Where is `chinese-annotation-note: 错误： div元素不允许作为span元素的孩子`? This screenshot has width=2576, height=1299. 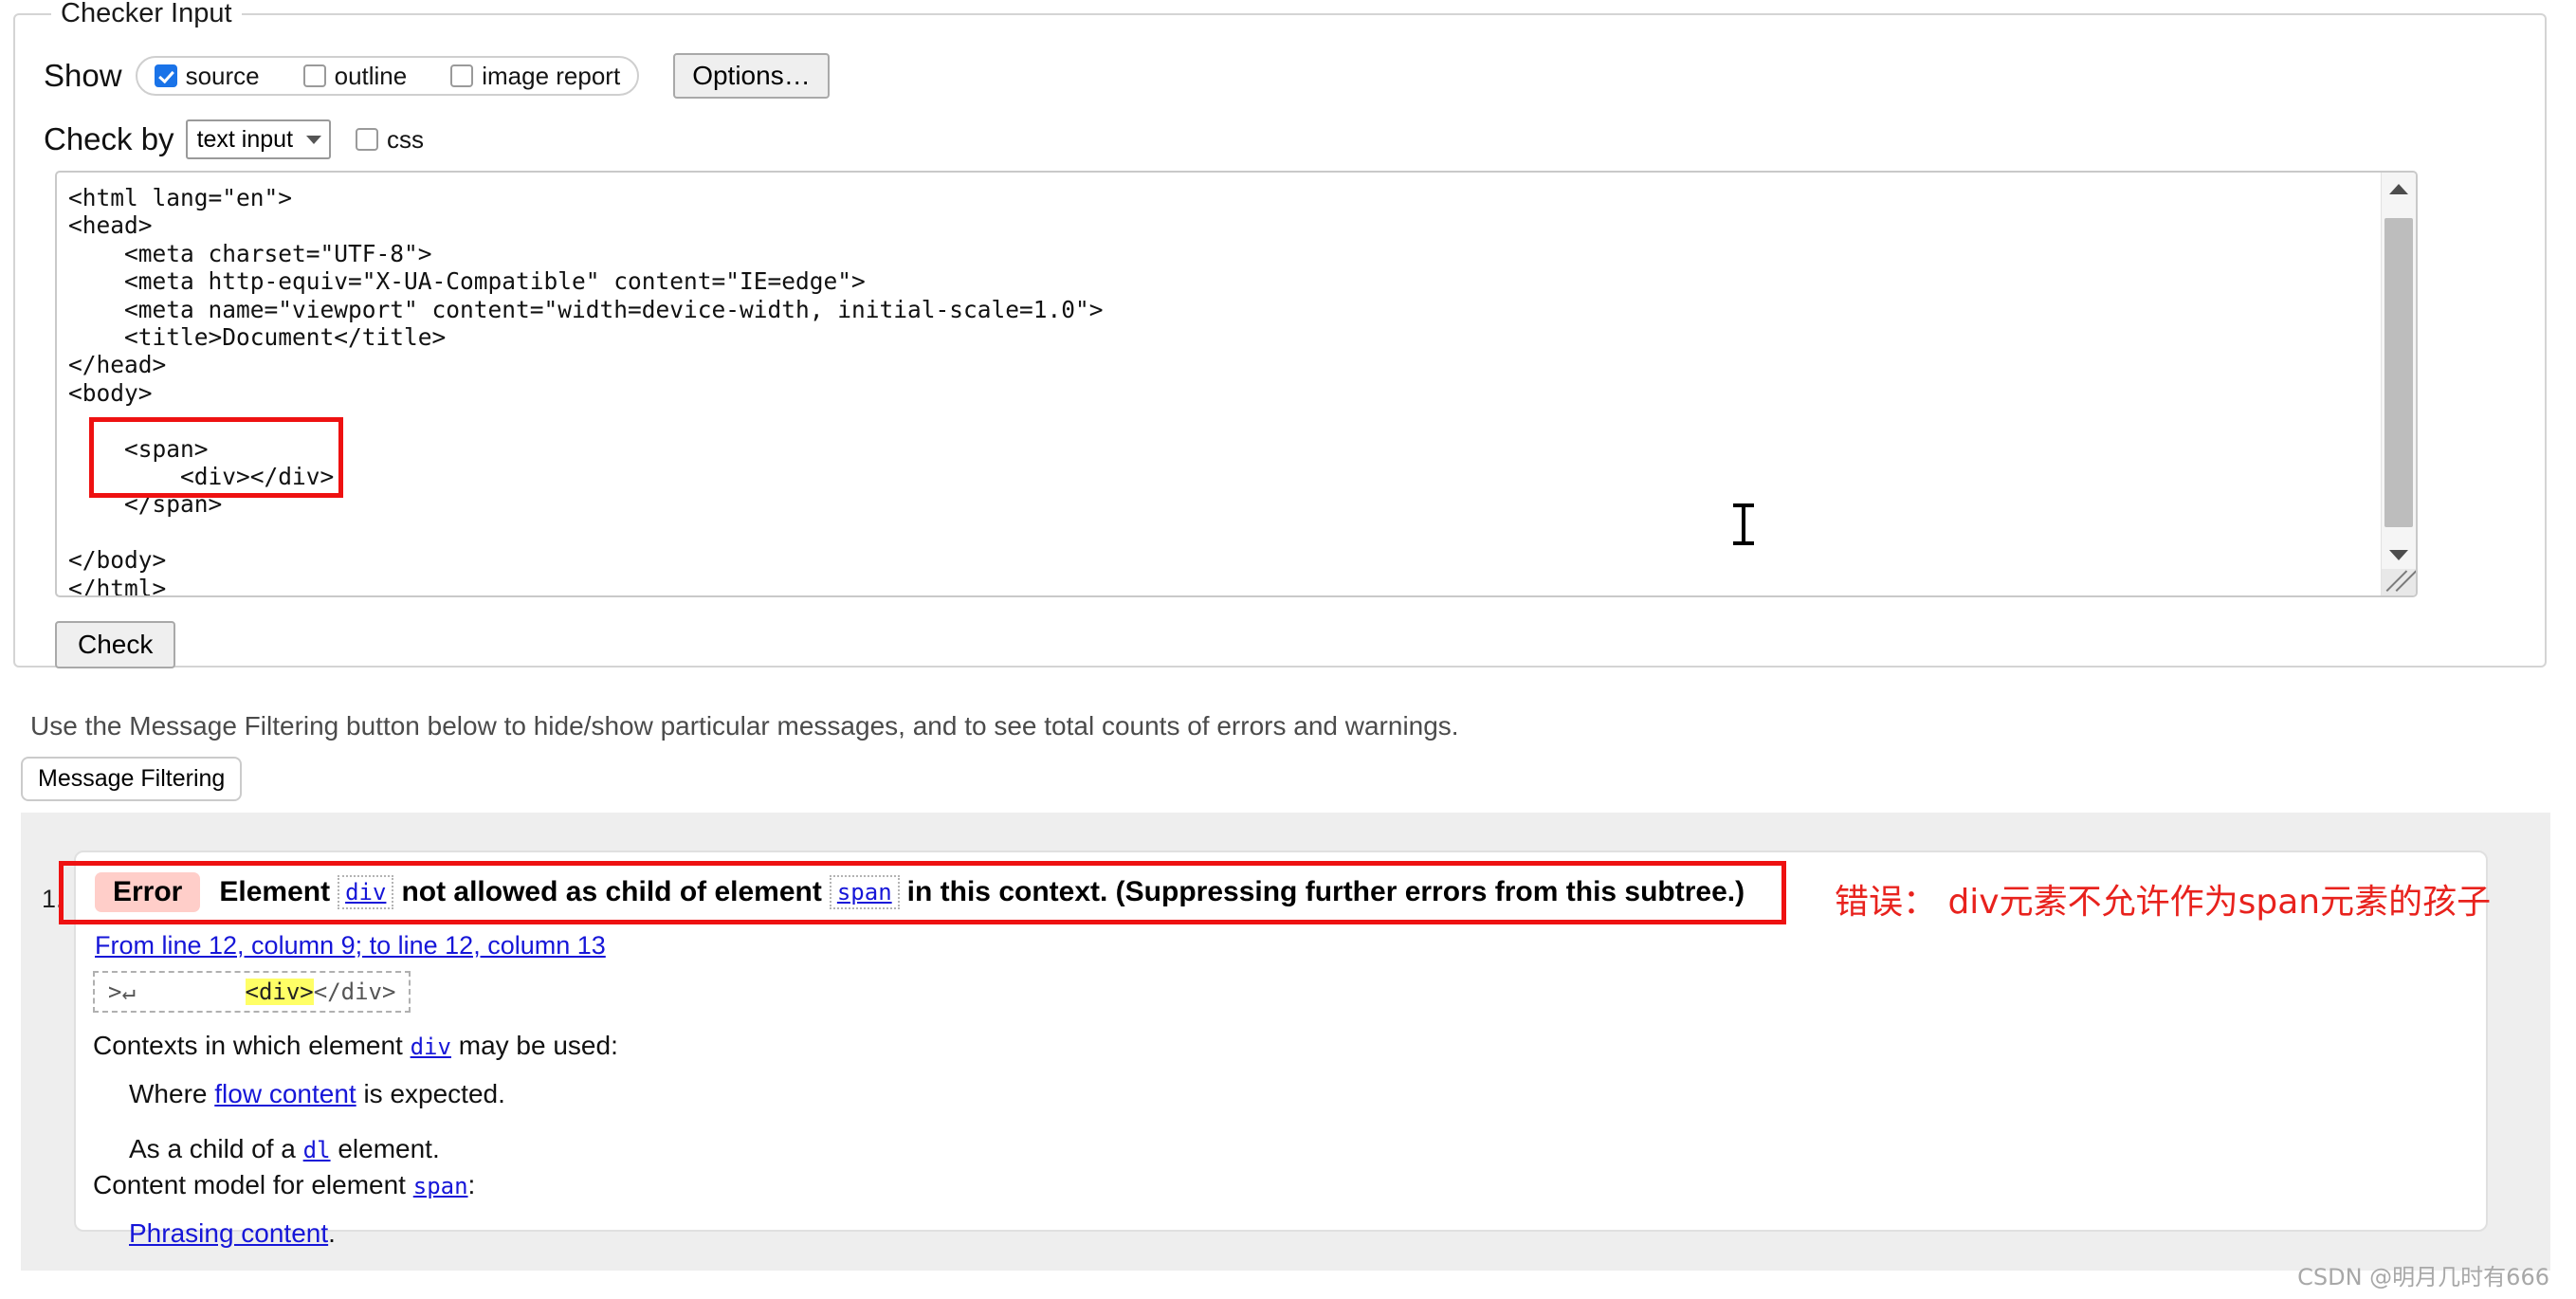 chinese-annotation-note: 错误： div元素不允许作为span元素的孩子 is located at coordinates (2163, 902).